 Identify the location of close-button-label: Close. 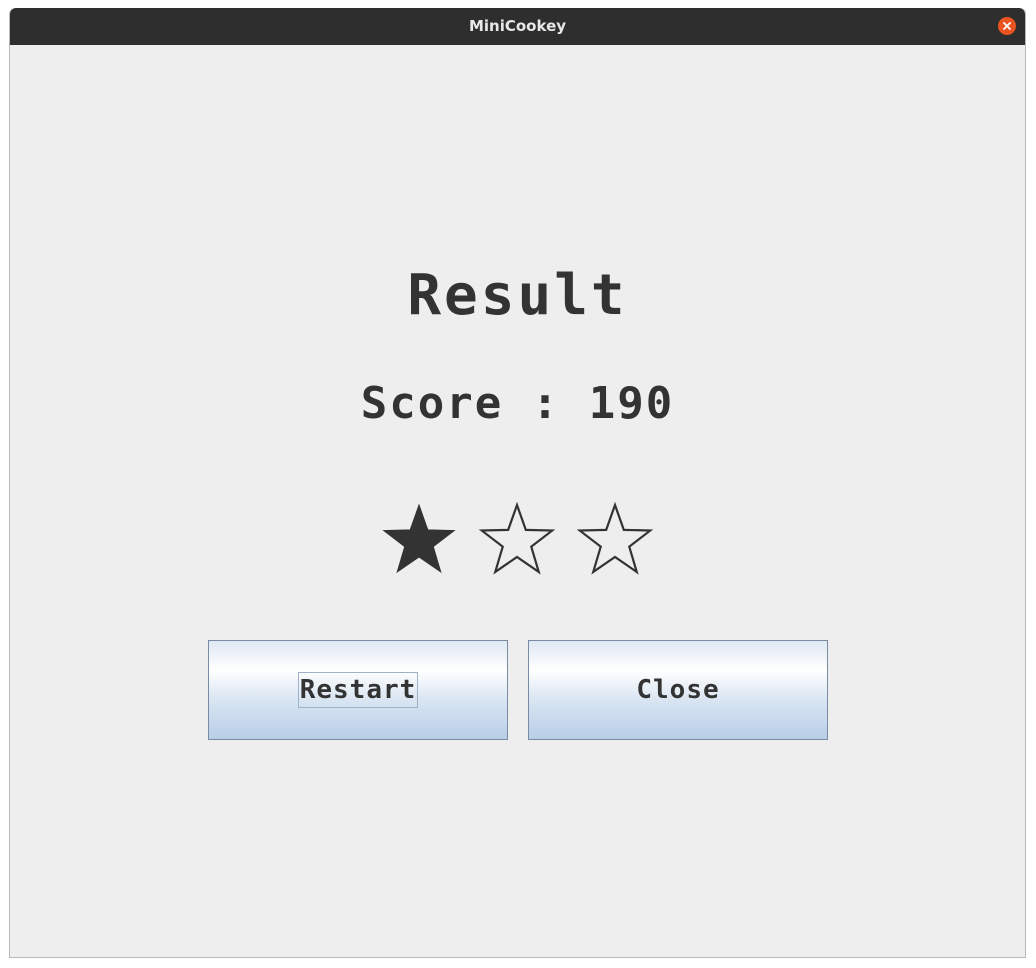
(678, 690).